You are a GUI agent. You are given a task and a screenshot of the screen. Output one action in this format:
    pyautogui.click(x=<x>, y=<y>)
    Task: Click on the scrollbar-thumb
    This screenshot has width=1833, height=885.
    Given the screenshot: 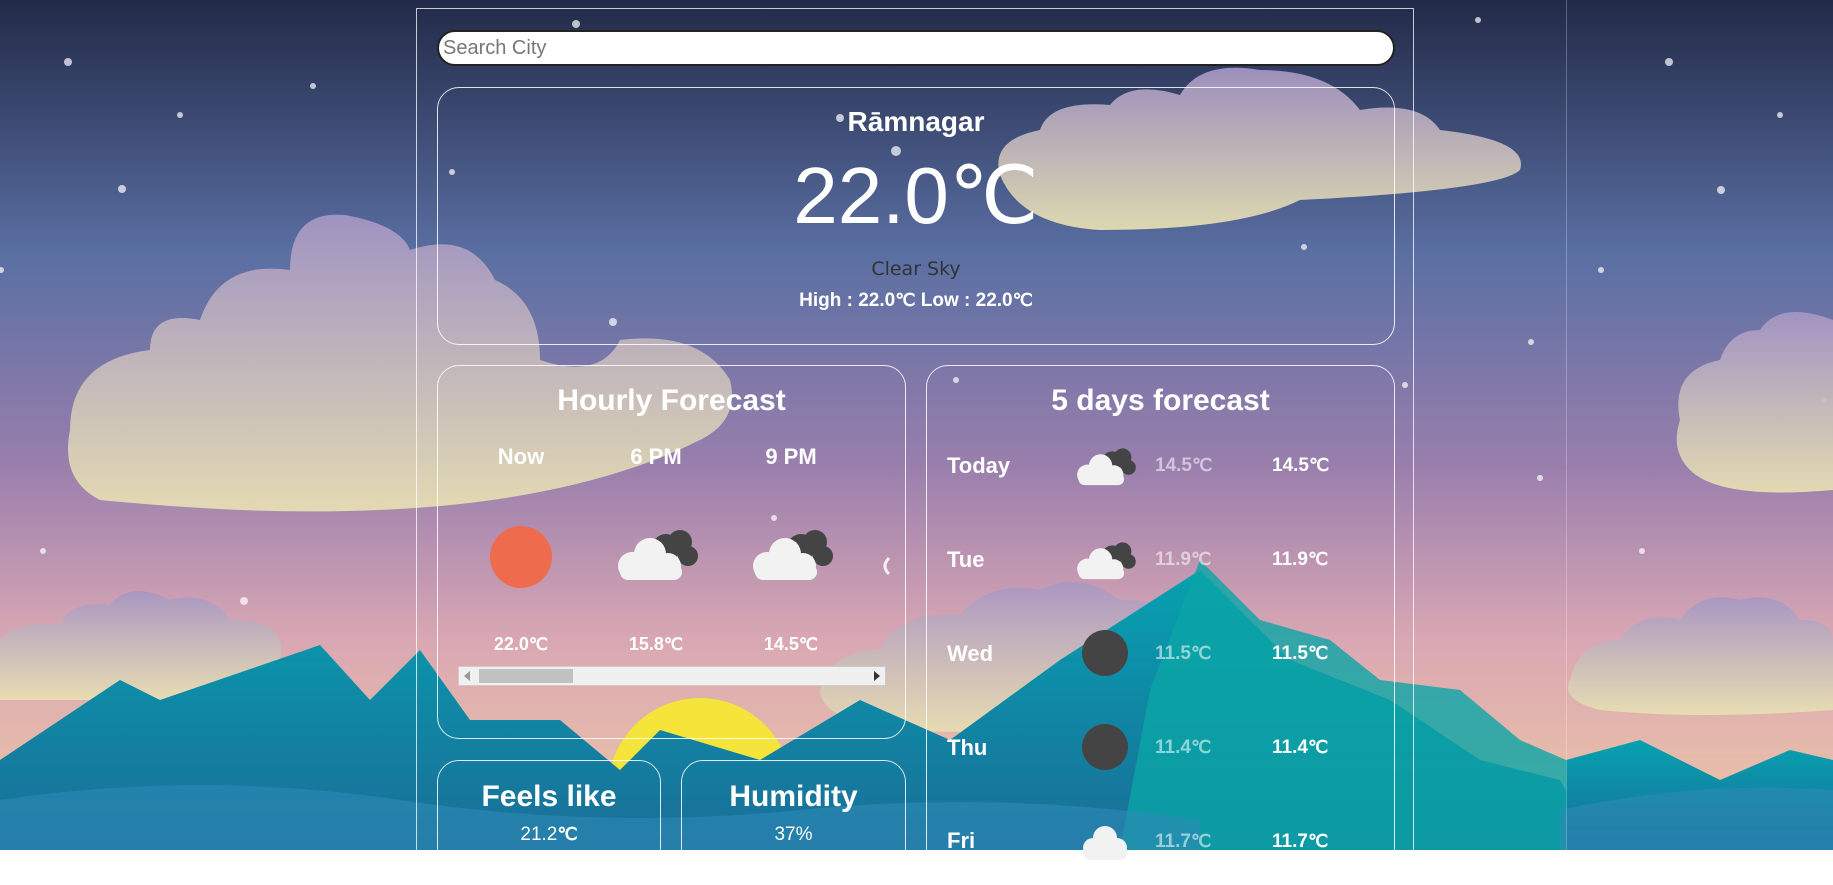 What is the action you would take?
    pyautogui.click(x=526, y=676)
    